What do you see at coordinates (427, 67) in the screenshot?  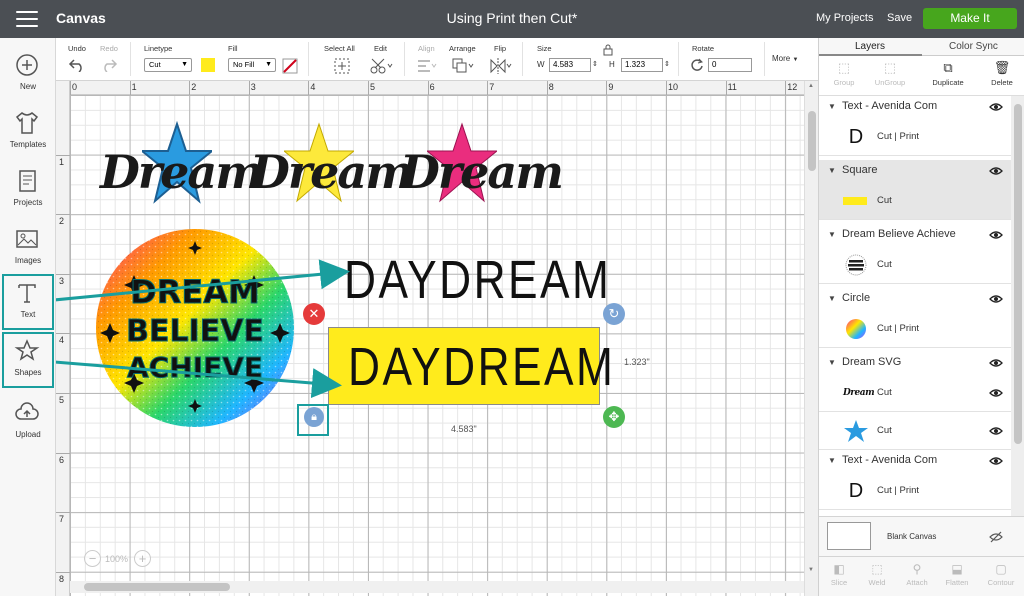 I see `align-icon` at bounding box center [427, 67].